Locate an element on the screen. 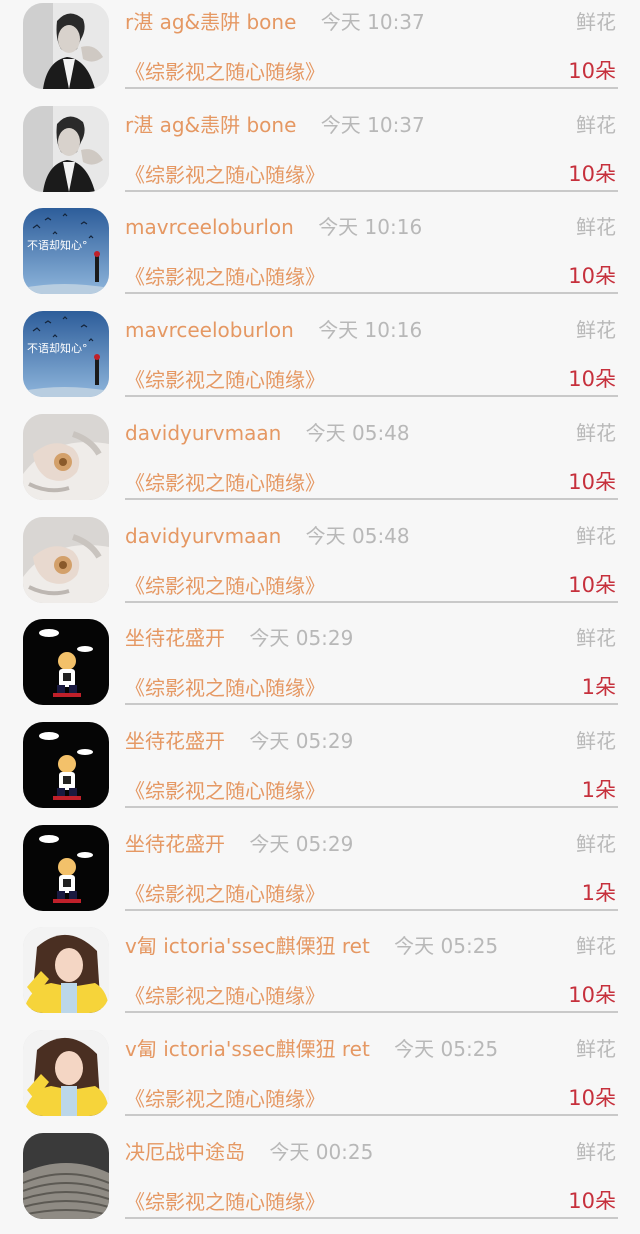 The width and height of the screenshot is (640, 1234). user-name-text: 决厄战中途岛 is located at coordinates (185, 1152).